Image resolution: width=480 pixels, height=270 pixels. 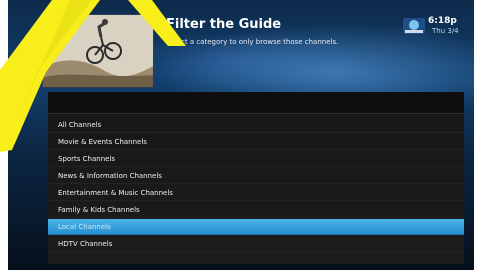 I want to click on yellow-annotation-bracket-left, so click(x=50, y=76).